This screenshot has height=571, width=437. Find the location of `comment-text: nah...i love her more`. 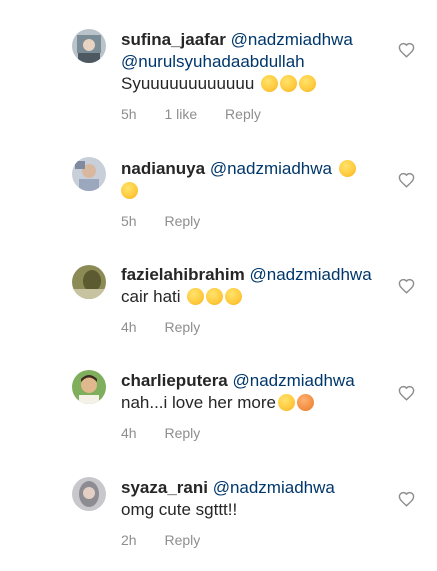

comment-text: nah...i love her more is located at coordinates (198, 402).